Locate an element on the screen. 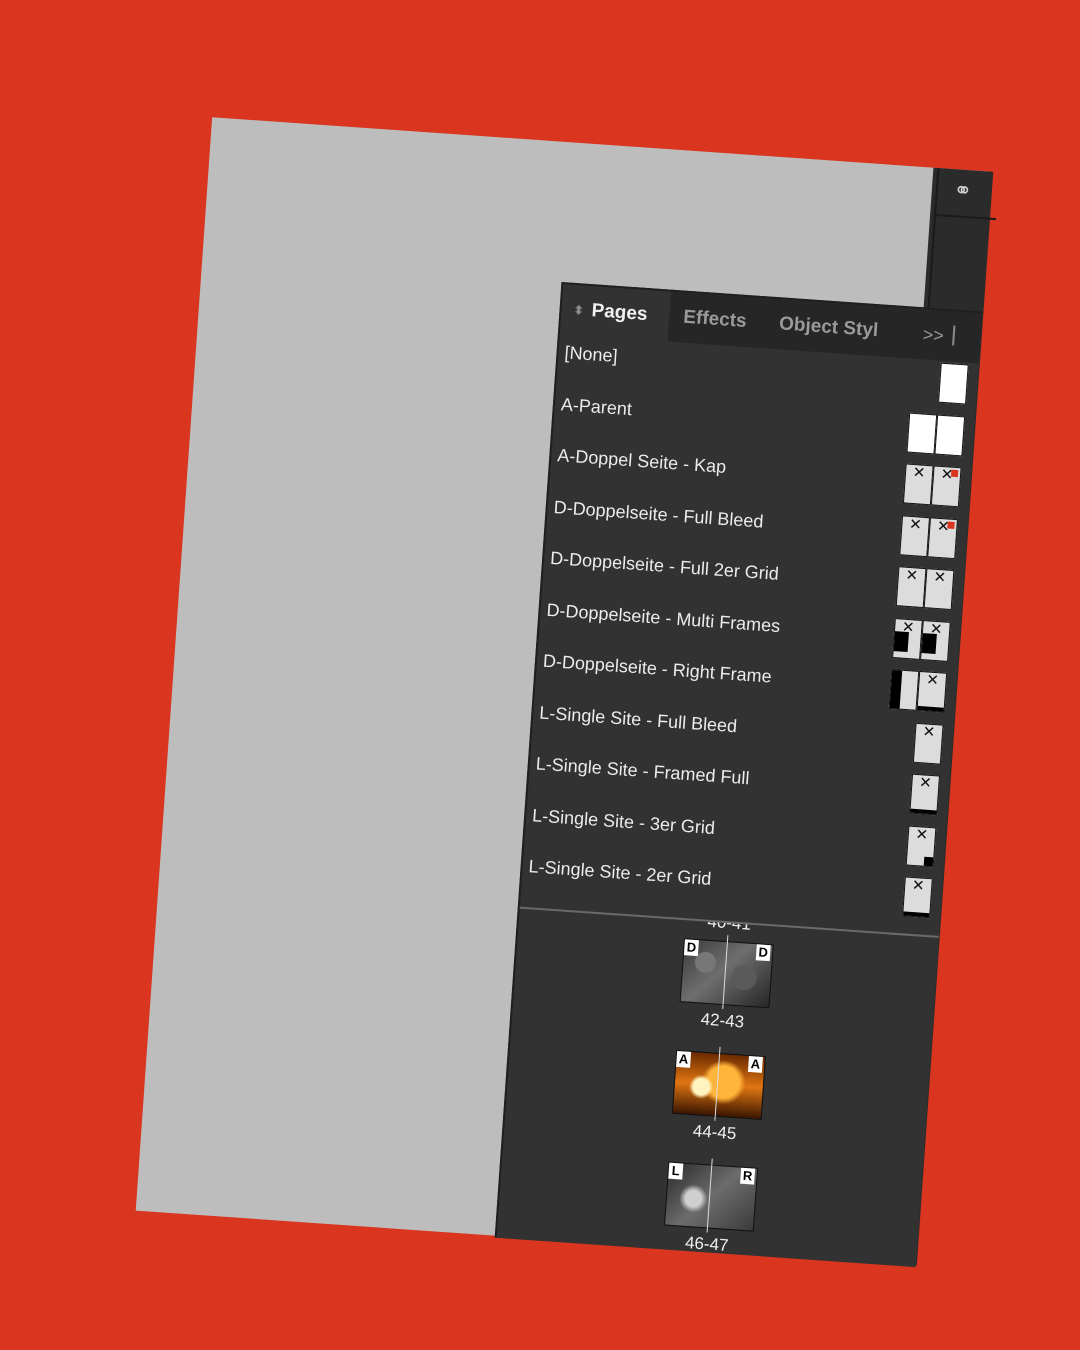  parent-badge-right: D is located at coordinates (763, 953).